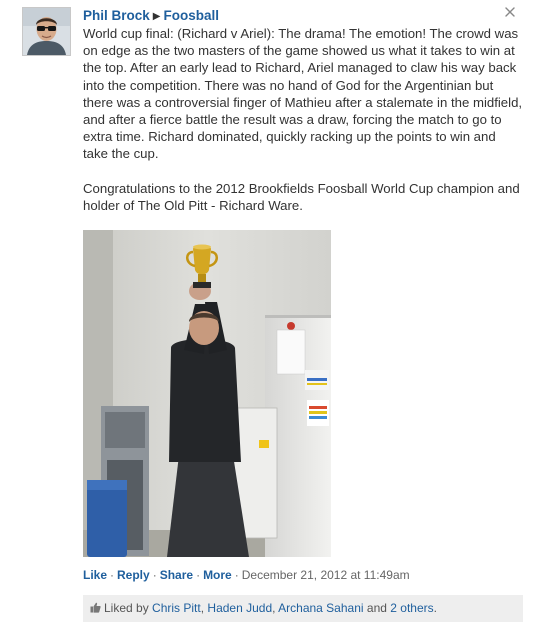 This screenshot has width=537, height=622. I want to click on author-avatar, so click(46, 31).